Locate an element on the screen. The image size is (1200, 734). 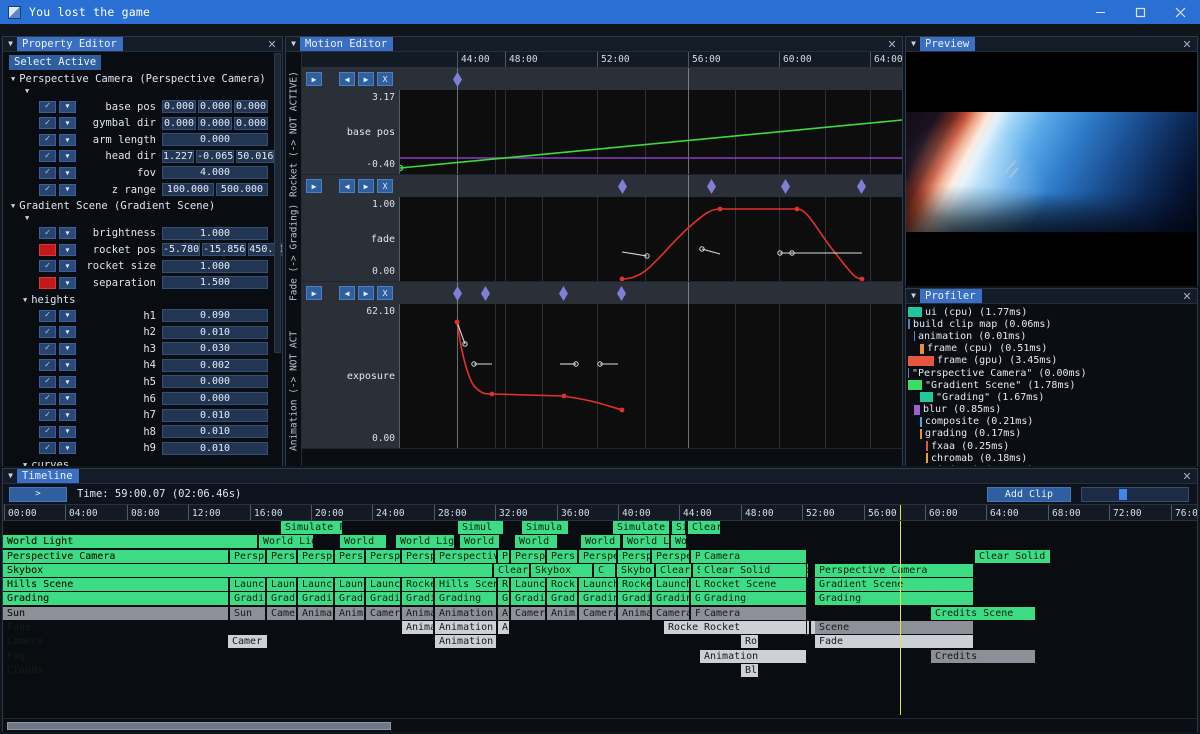
timeline-clip: Si is located at coordinates (679, 527).